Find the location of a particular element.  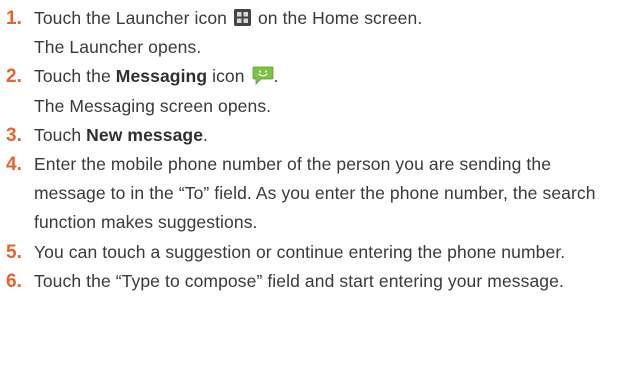

step-result: The Launcher opens. is located at coordinates (118, 47).